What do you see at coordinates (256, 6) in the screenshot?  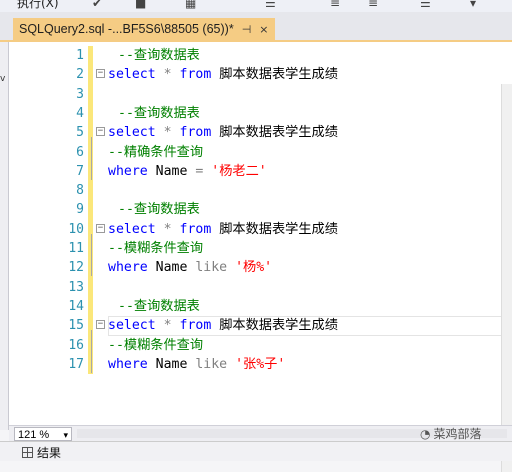 I see `toolbar: 执行(X) ✔ ■ ▦ ☰ ≡ ≡ ☰ ▾` at bounding box center [256, 6].